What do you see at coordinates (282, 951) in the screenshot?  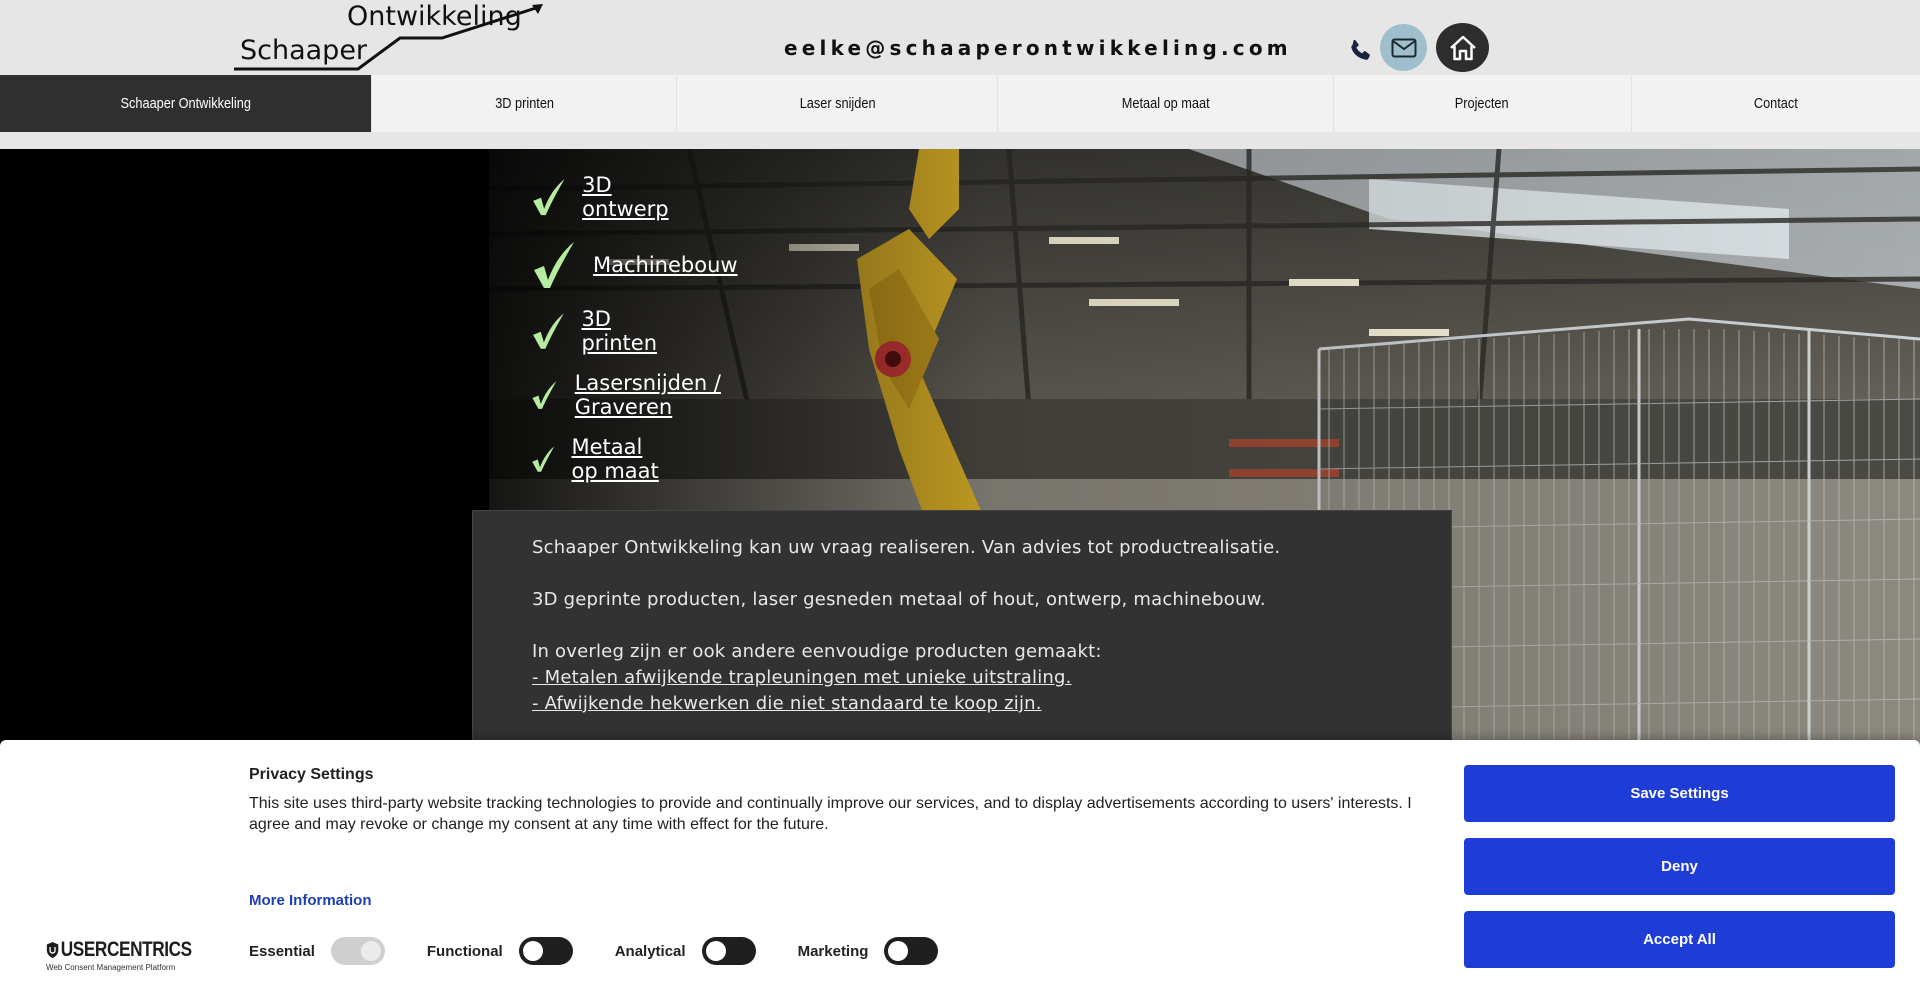 I see `essential-label: Essential` at bounding box center [282, 951].